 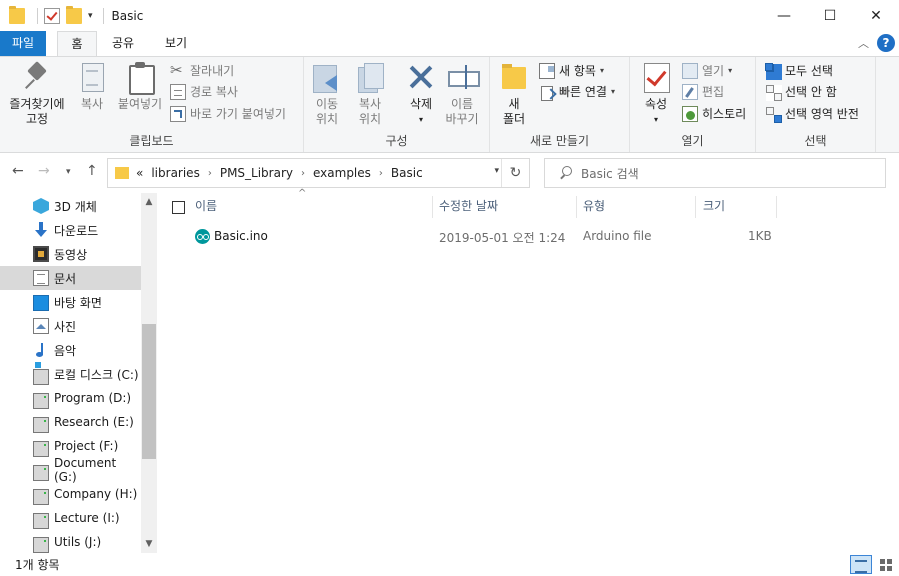 I want to click on large-icons-view-icon, so click(x=886, y=564).